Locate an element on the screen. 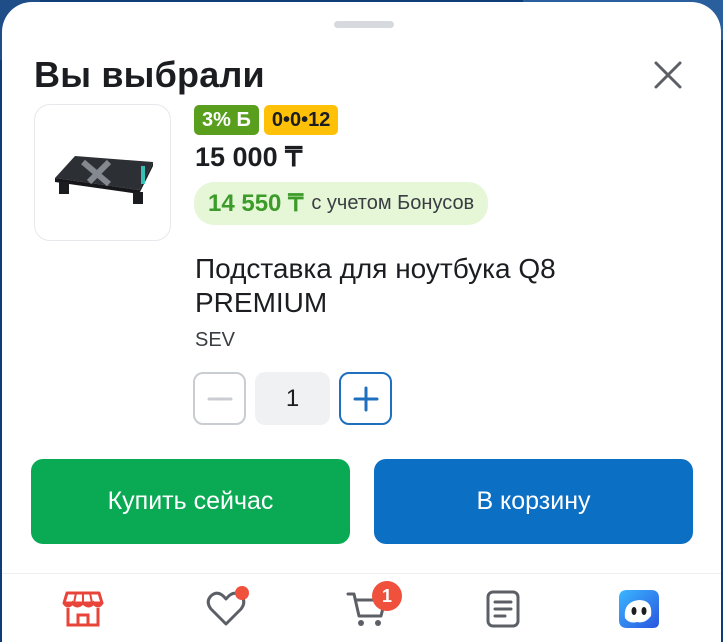 This screenshot has height=642, width=723. bonus-price-pill: 14 550 ₸ с учетом Бонусов is located at coordinates (341, 203).